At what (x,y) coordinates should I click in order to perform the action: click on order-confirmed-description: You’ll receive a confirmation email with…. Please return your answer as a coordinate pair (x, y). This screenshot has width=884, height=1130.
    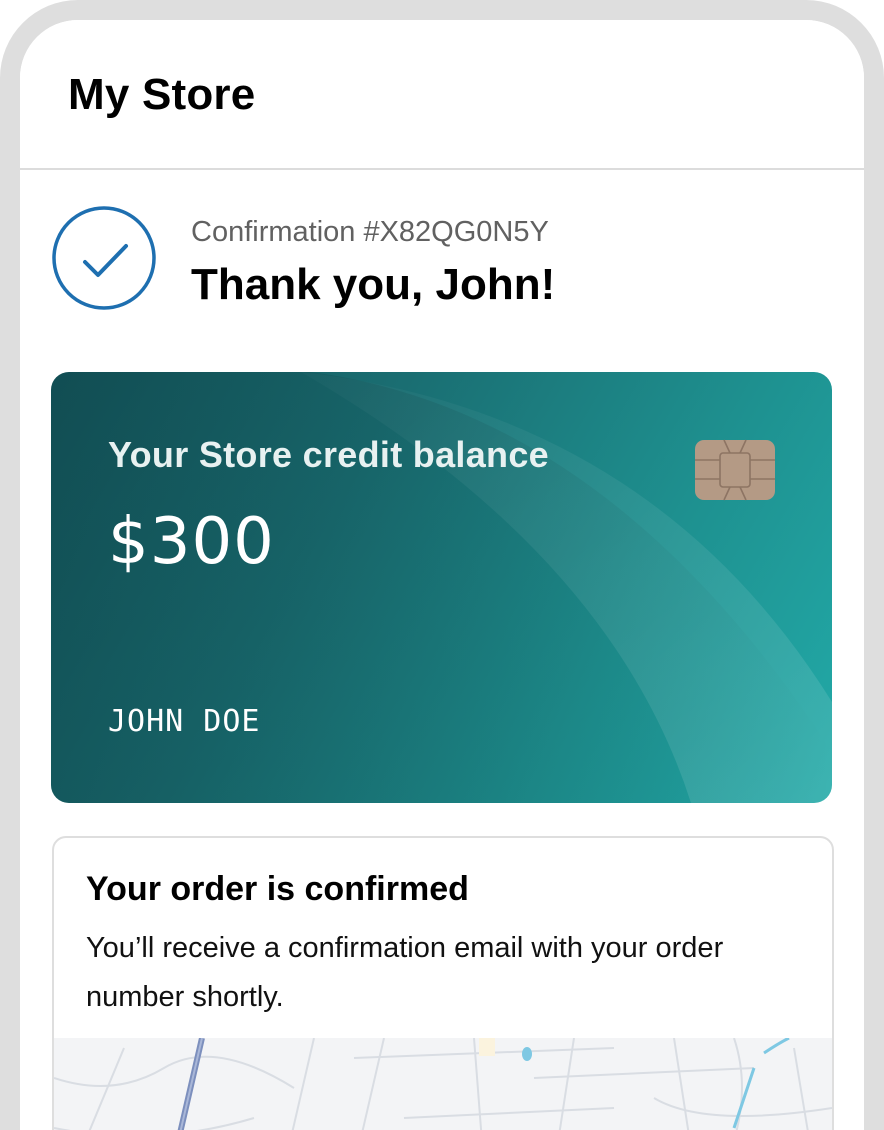
    Looking at the image, I should click on (405, 972).